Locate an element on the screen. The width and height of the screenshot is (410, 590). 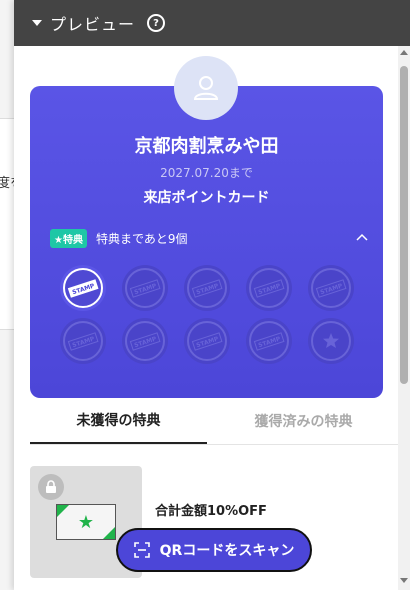
scan-icon is located at coordinates (141, 550).